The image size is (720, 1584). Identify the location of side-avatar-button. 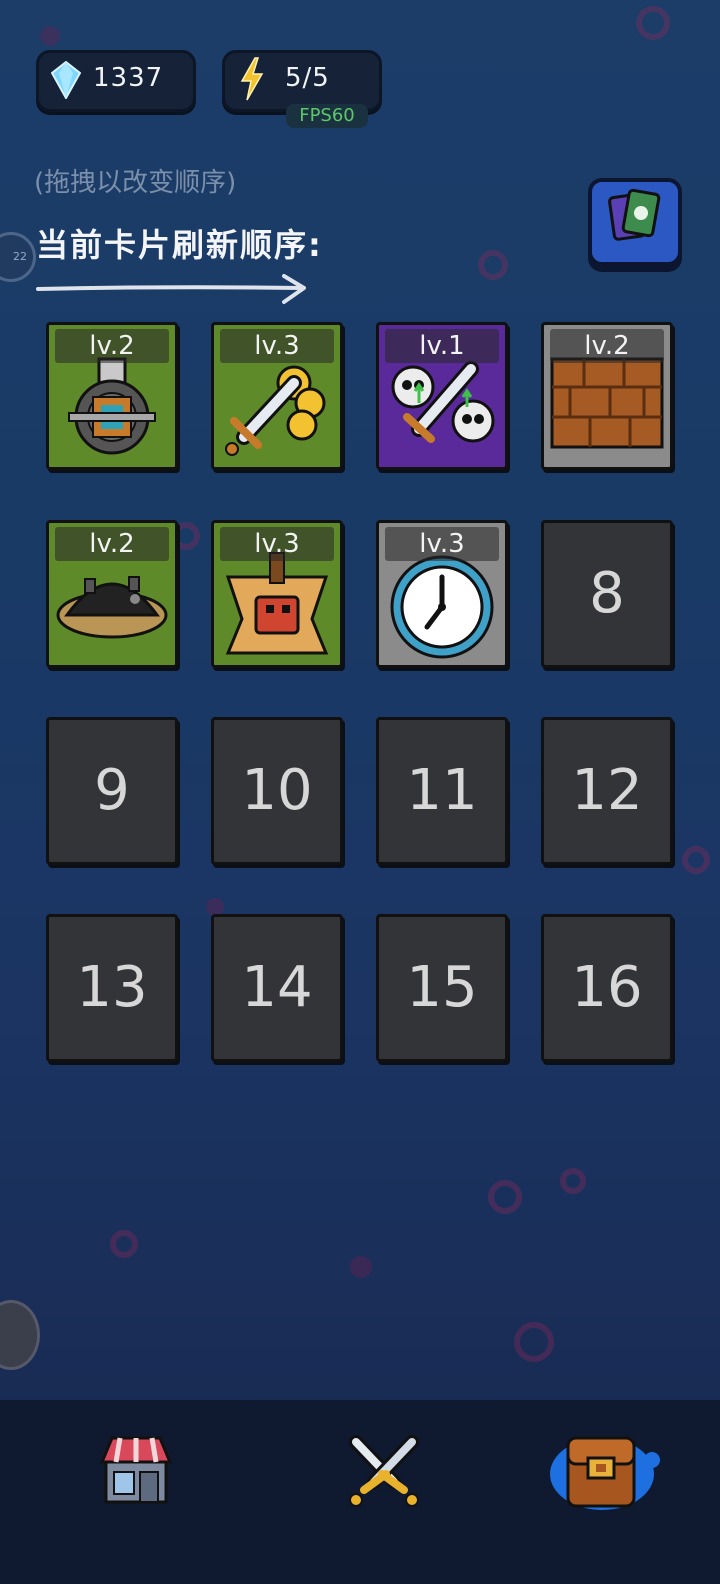
(20, 1335).